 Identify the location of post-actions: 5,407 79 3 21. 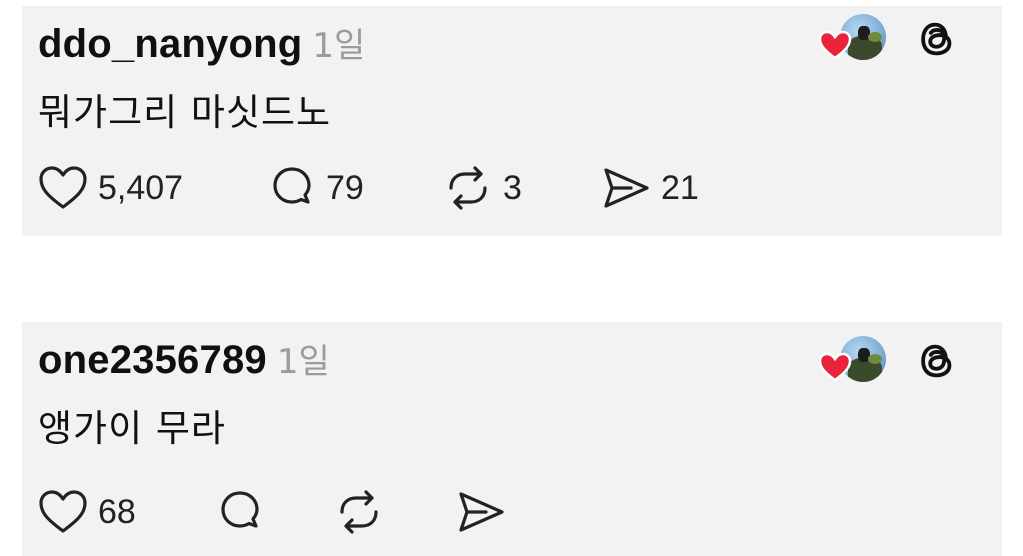
(368, 188).